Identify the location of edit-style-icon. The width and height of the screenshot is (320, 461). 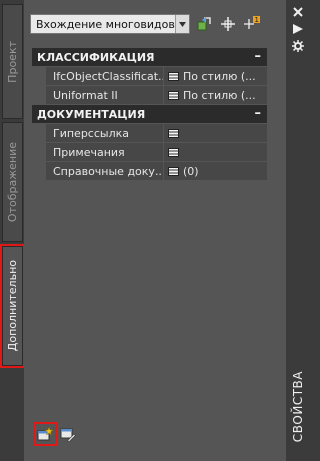
(68, 434).